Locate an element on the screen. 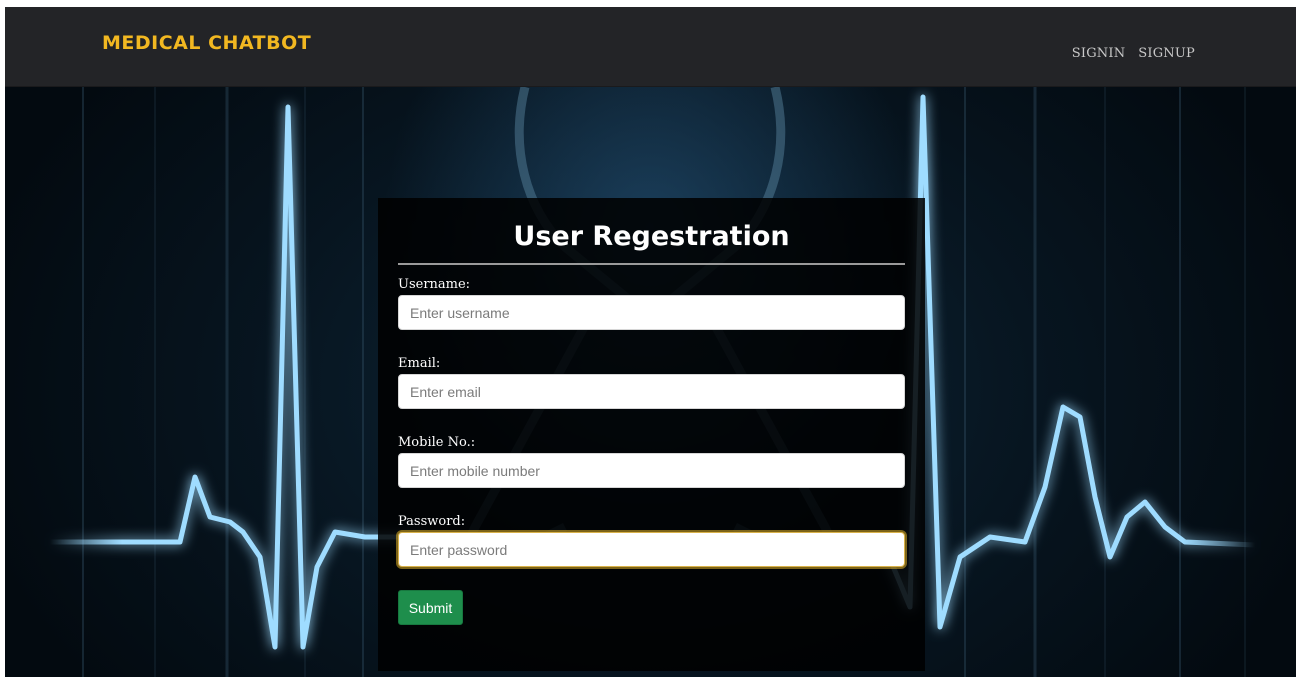  mobile-label: Mobile No.: is located at coordinates (437, 442).